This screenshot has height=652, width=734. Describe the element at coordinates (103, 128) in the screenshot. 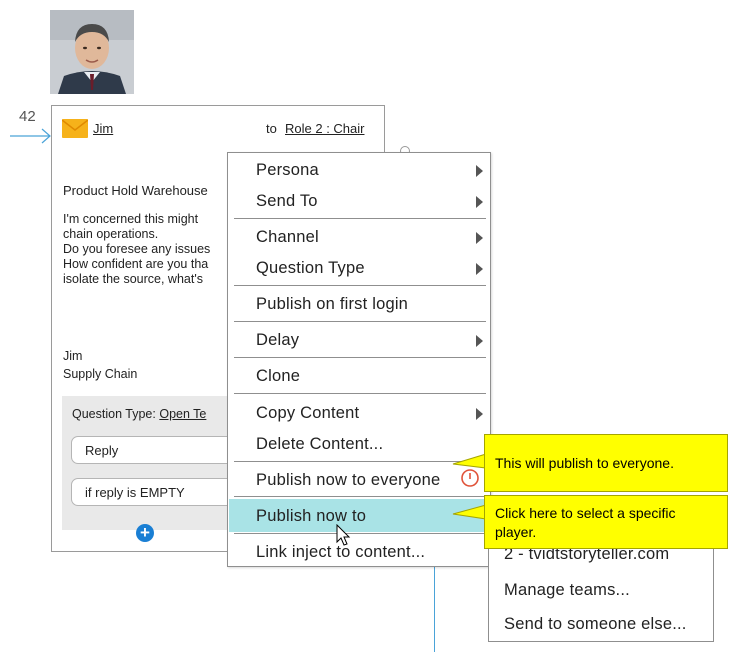

I see `sender-link: Jim` at that location.